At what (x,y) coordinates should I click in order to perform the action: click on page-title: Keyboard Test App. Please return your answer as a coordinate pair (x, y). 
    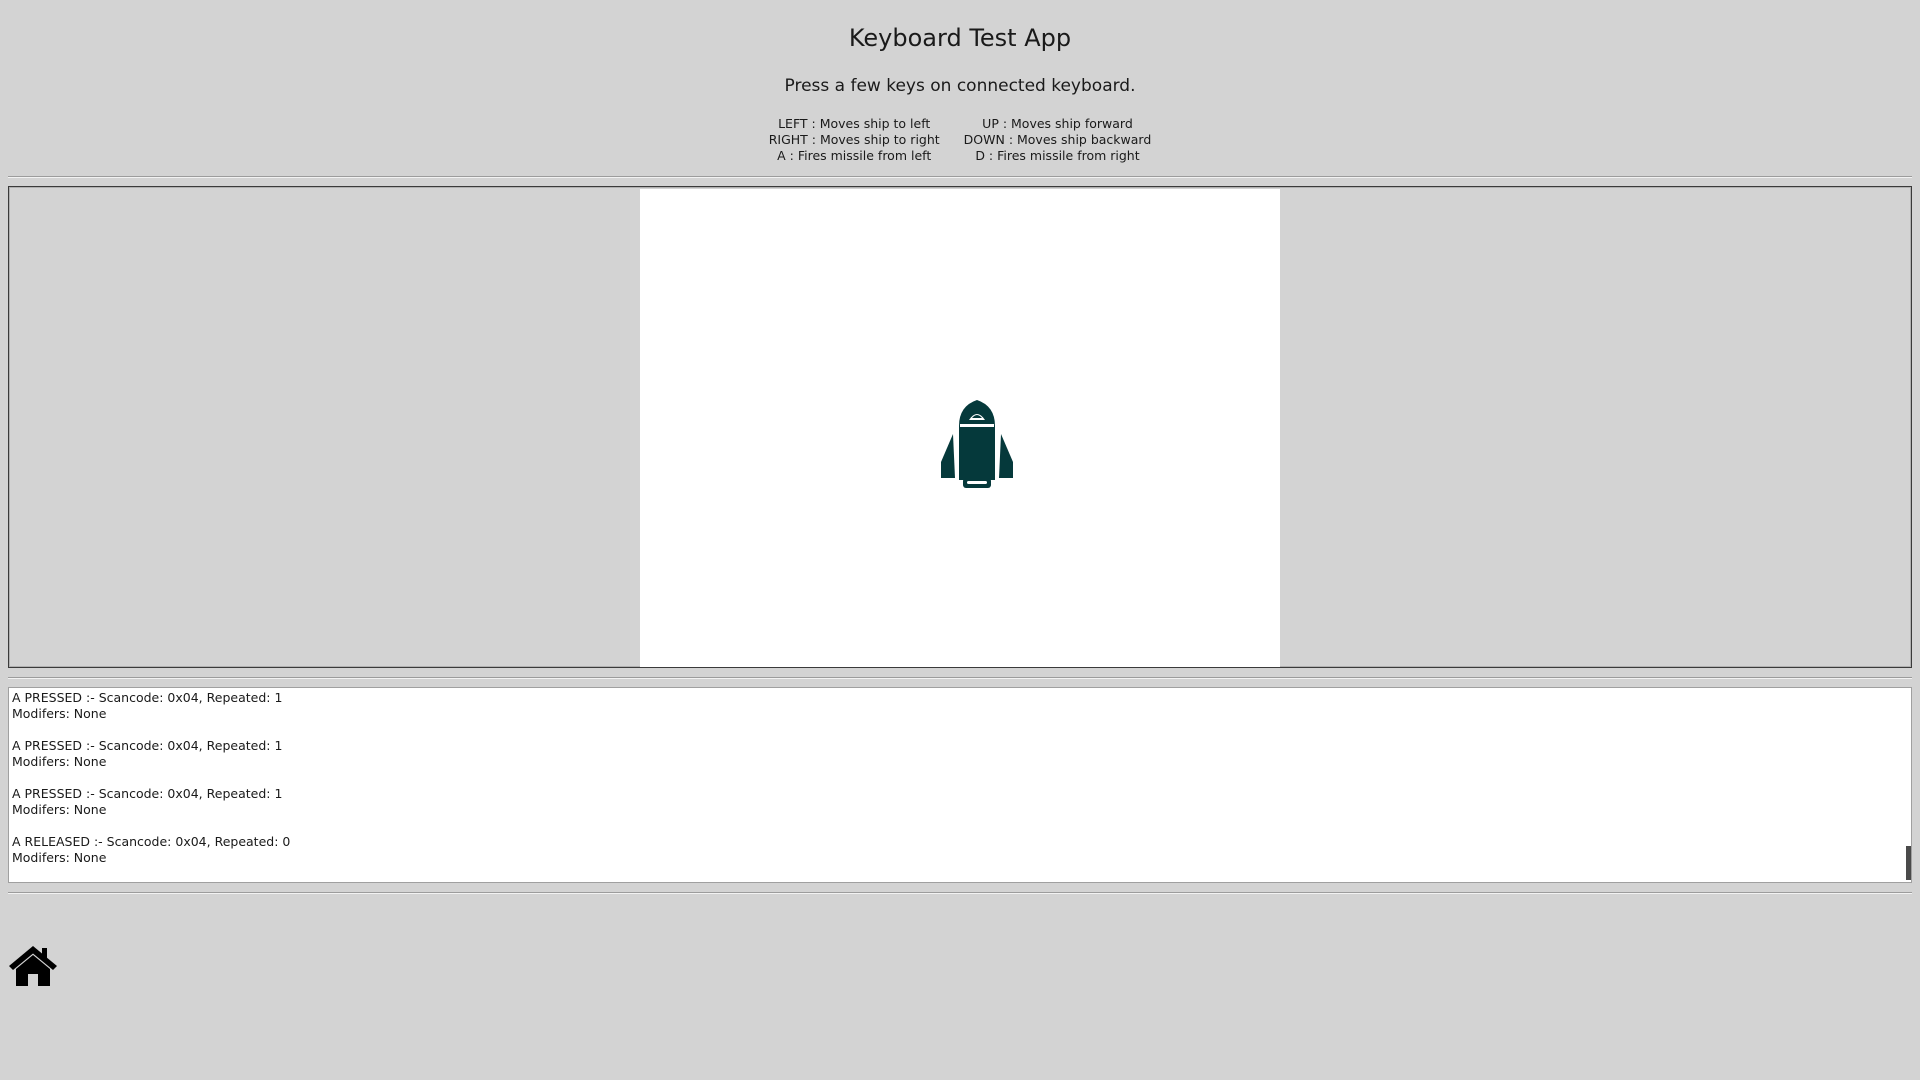
    Looking at the image, I should click on (960, 38).